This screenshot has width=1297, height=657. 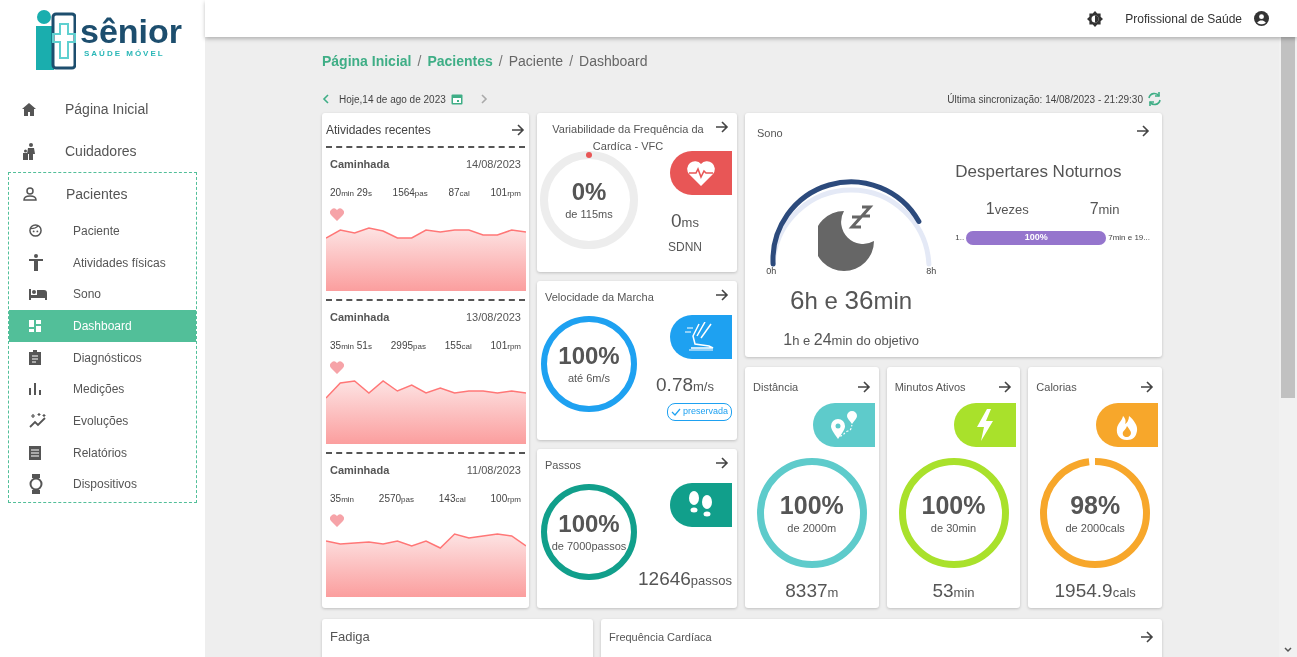 I want to click on calendar-icon, so click(x=456, y=99).